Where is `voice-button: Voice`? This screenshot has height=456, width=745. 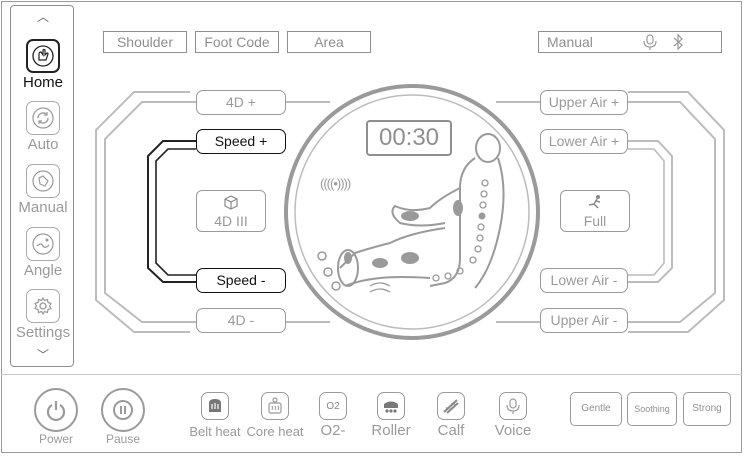 voice-button: Voice is located at coordinates (513, 415).